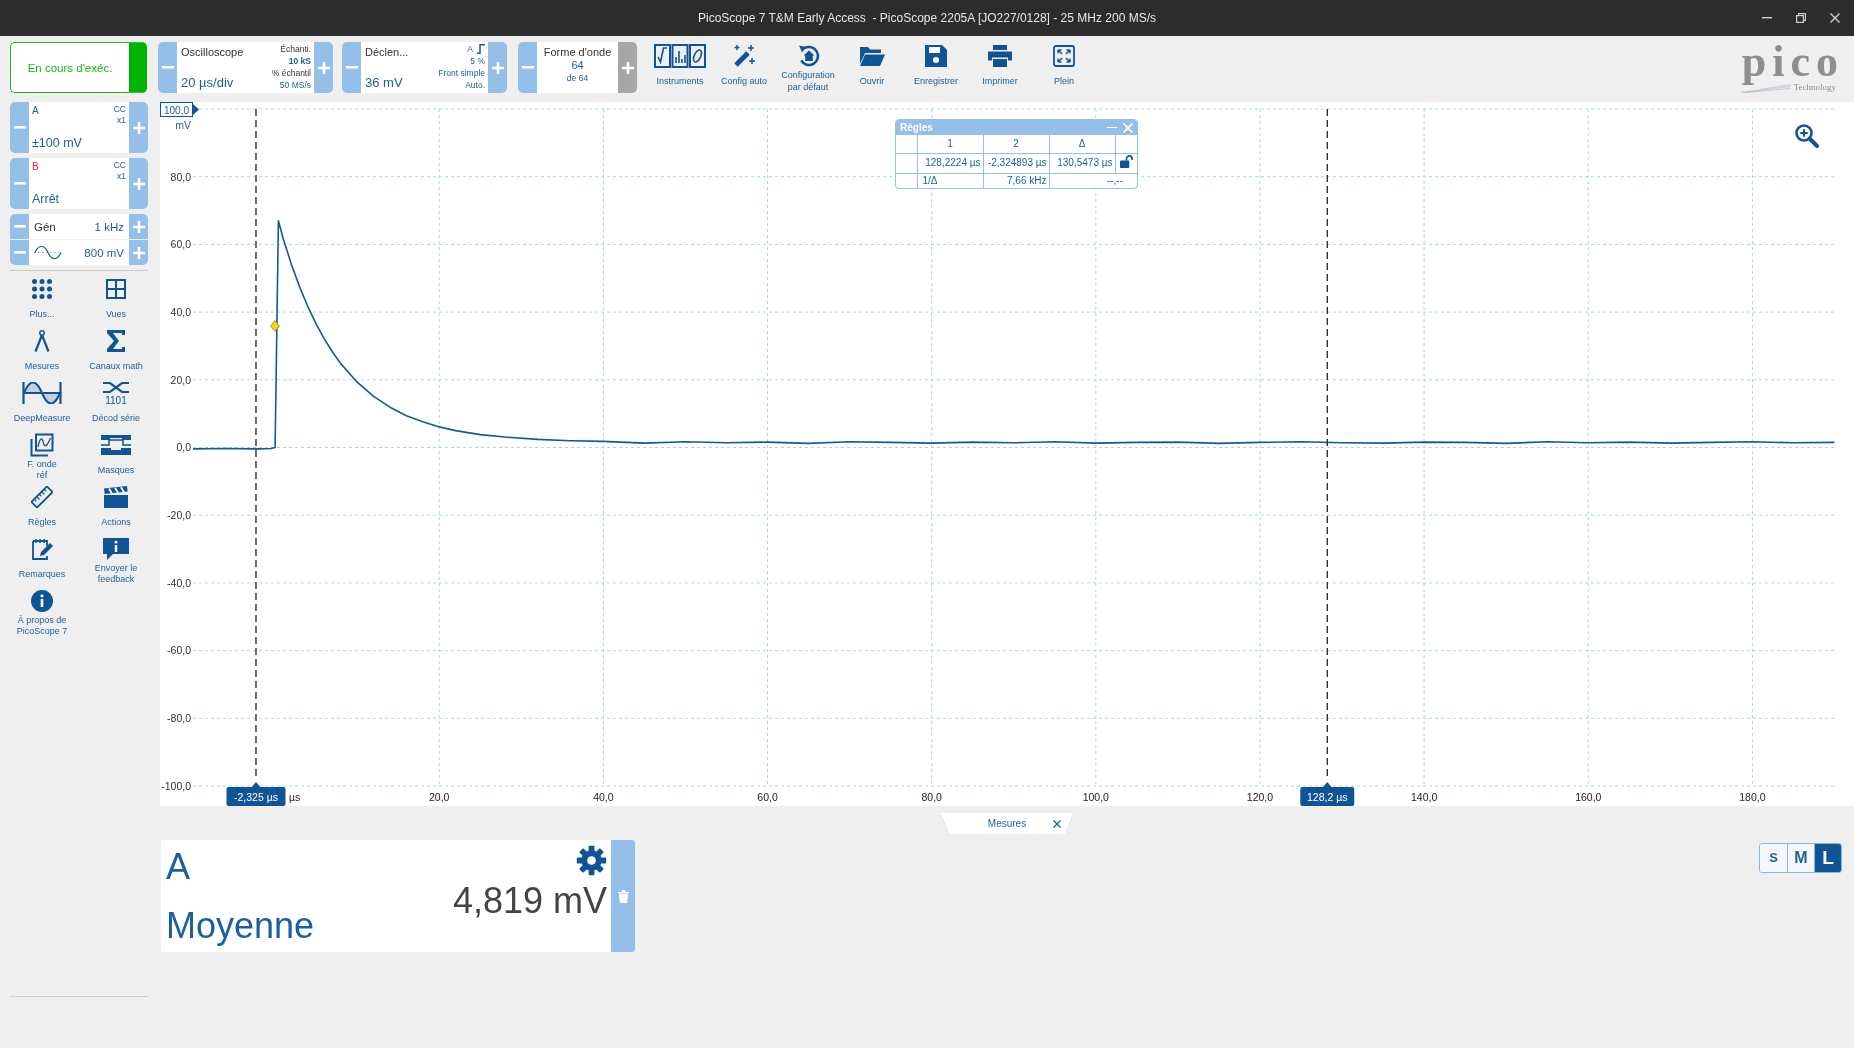 This screenshot has width=1854, height=1048. Describe the element at coordinates (79, 143) in the screenshot. I see `range-value: ±100 mV` at that location.